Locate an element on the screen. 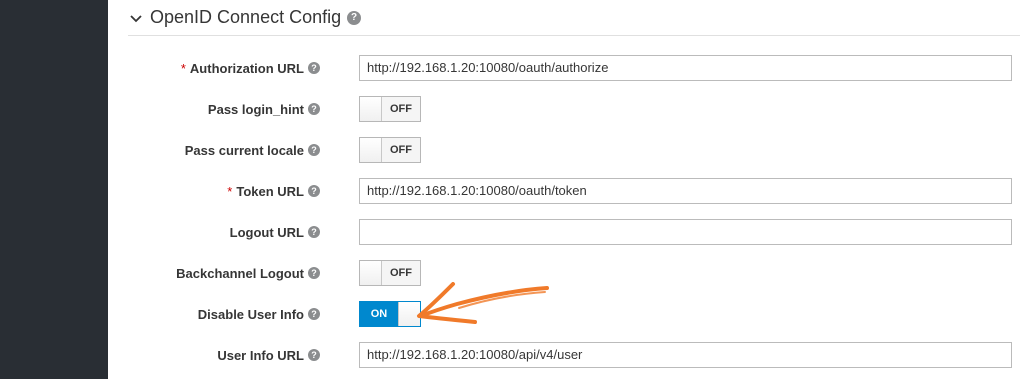 This screenshot has height=379, width=1020. pass-login-hint-toggle: OFF is located at coordinates (390, 109).